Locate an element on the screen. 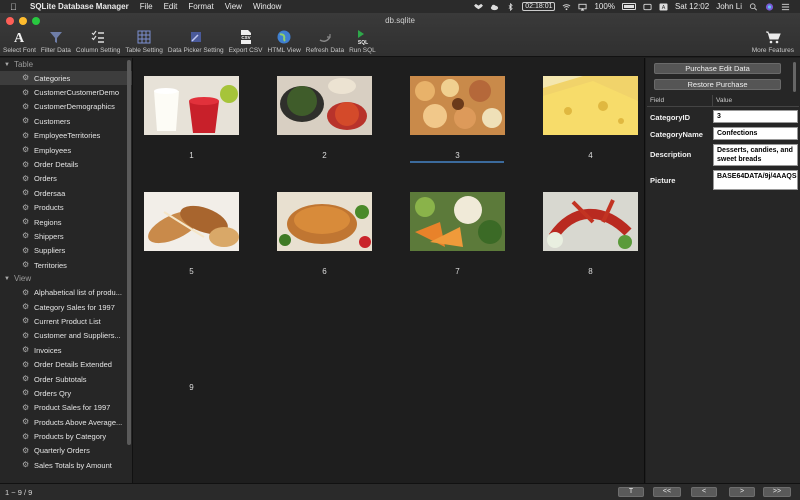 The height and width of the screenshot is (500, 800). text-toggle-button: T is located at coordinates (631, 492).